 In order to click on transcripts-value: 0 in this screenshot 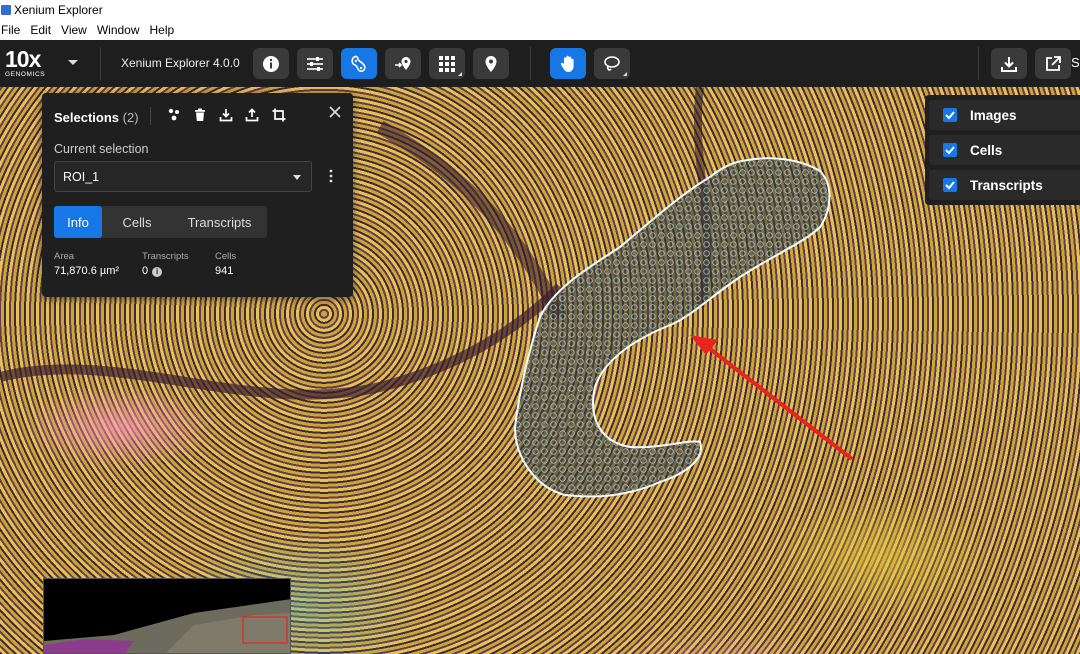, I will do `click(145, 271)`.